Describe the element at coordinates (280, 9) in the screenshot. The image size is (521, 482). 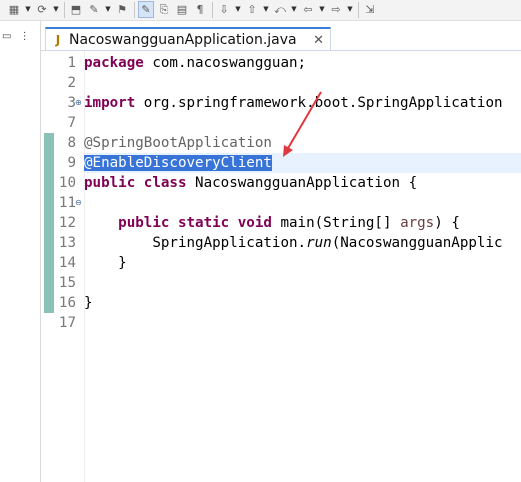
I see `back-edit-icon: ⤺` at that location.